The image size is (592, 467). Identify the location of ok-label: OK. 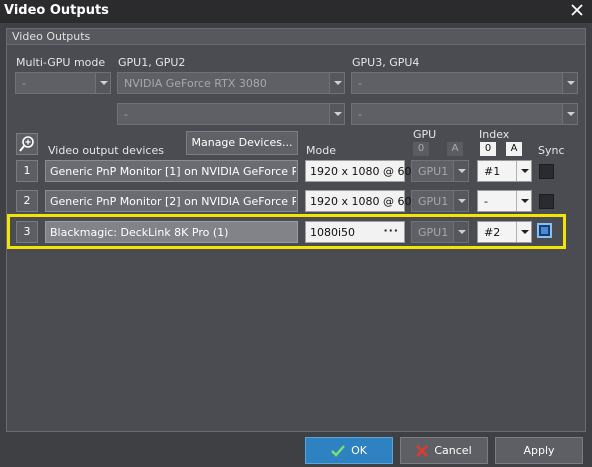
(359, 450).